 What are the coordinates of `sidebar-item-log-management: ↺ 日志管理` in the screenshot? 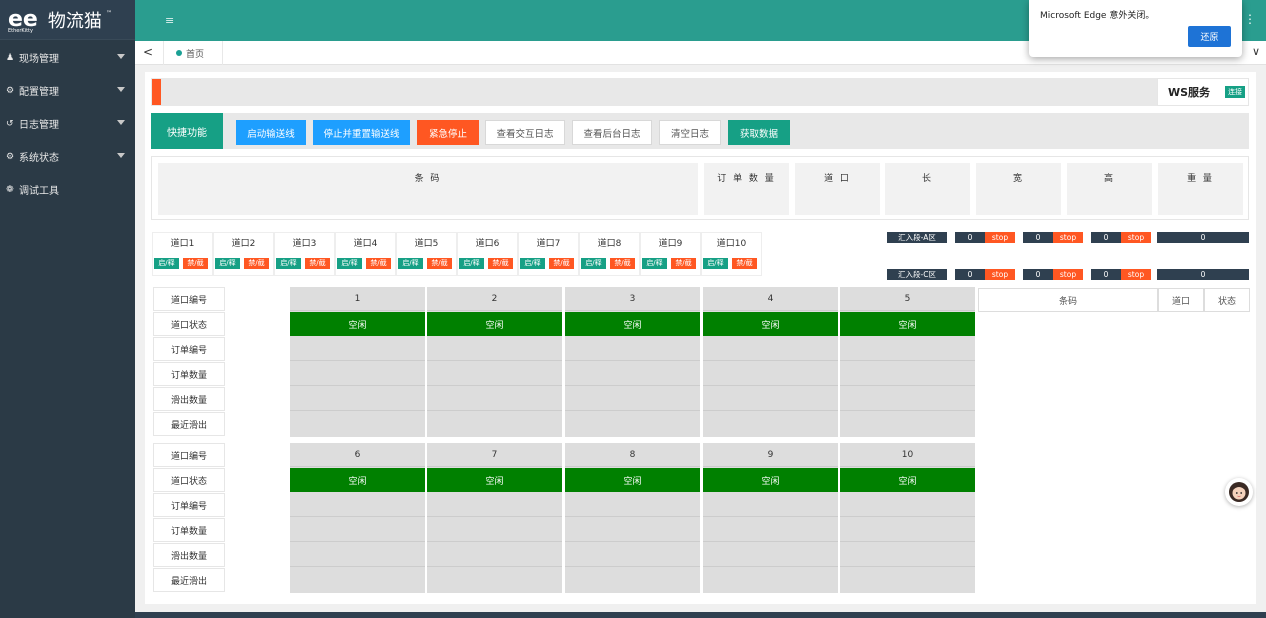 It's located at (67, 123).